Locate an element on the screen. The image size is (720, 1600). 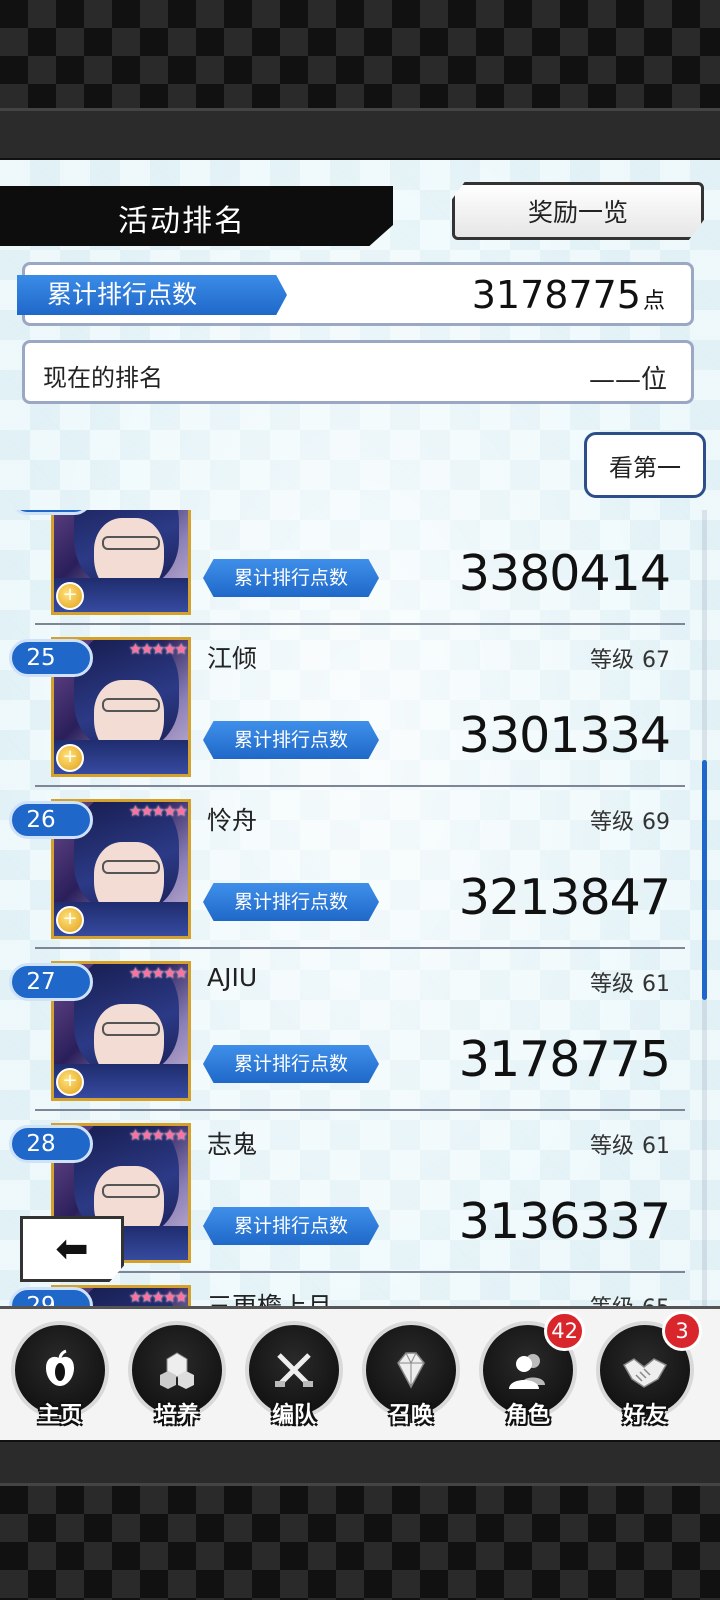
top-bar is located at coordinates (360, 134).